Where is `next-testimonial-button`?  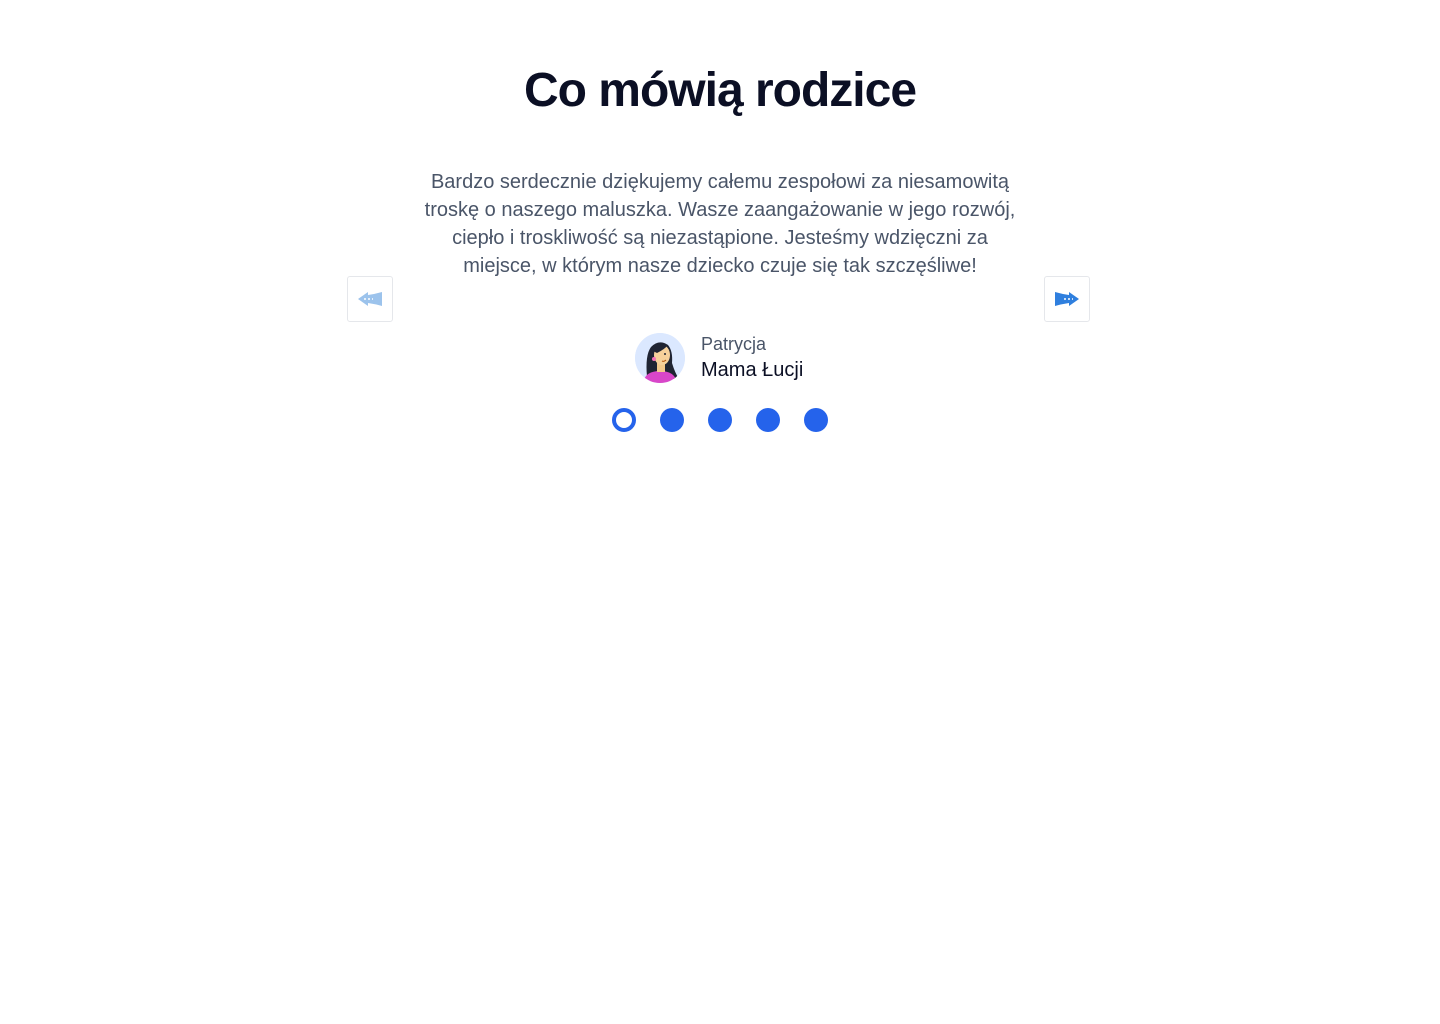
next-testimonial-button is located at coordinates (1067, 299).